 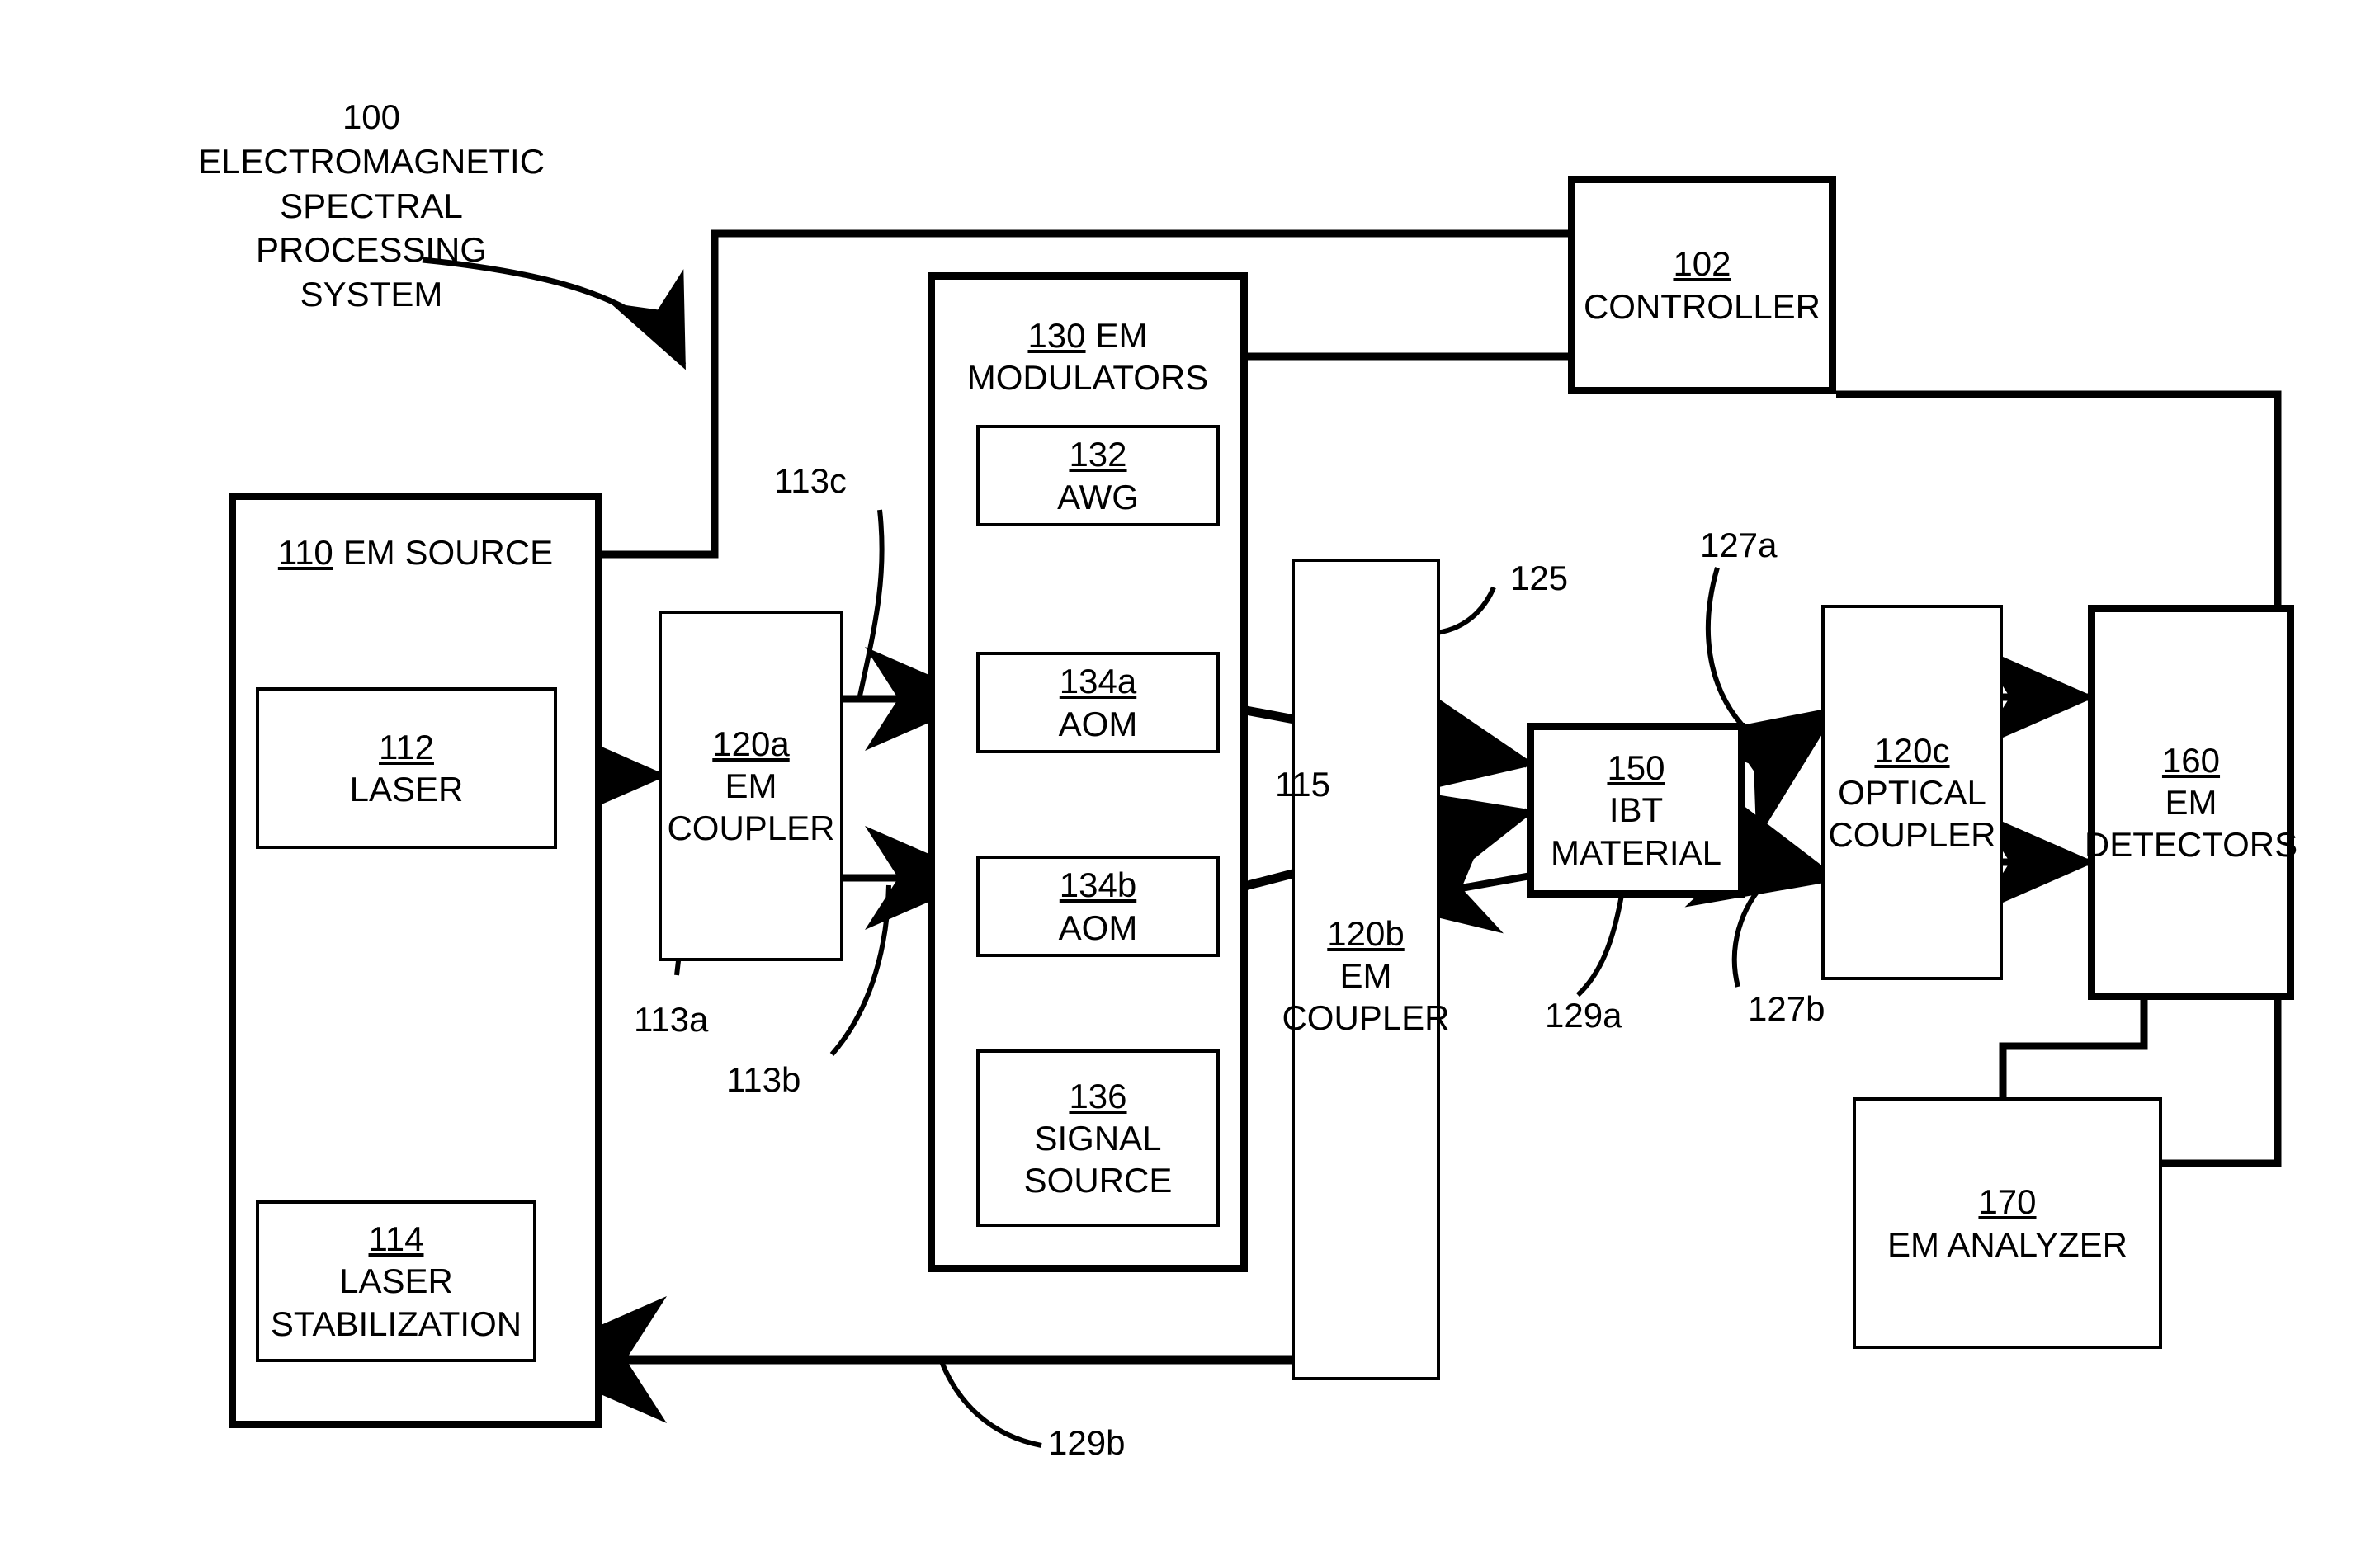 I want to click on em-modulators-title: 130 EM, so click(x=1087, y=335).